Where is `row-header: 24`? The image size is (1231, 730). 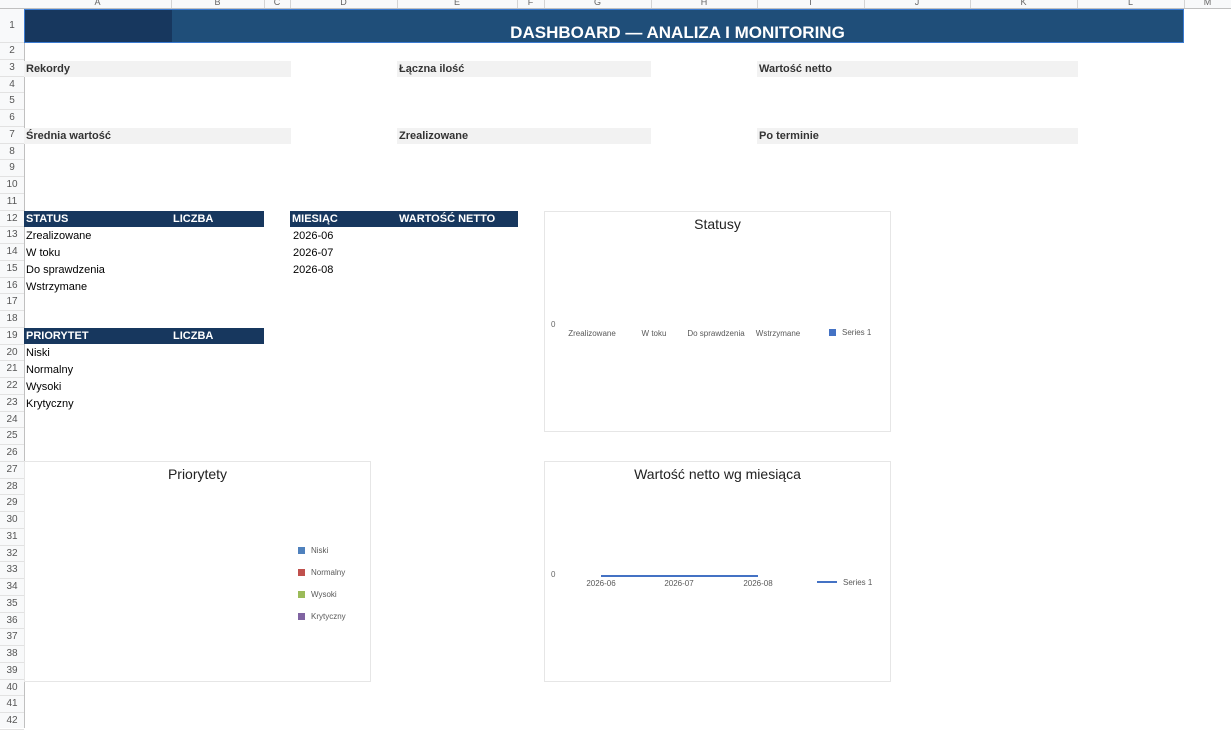 row-header: 24 is located at coordinates (12, 420).